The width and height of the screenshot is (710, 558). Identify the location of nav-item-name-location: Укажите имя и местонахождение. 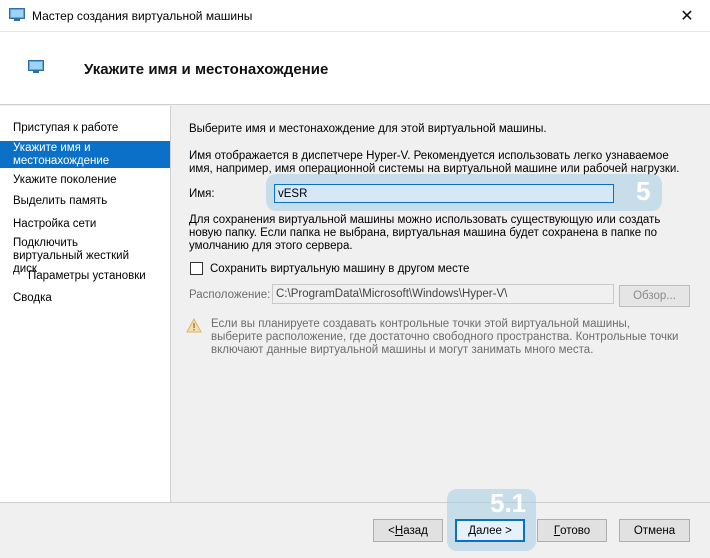
(85, 154).